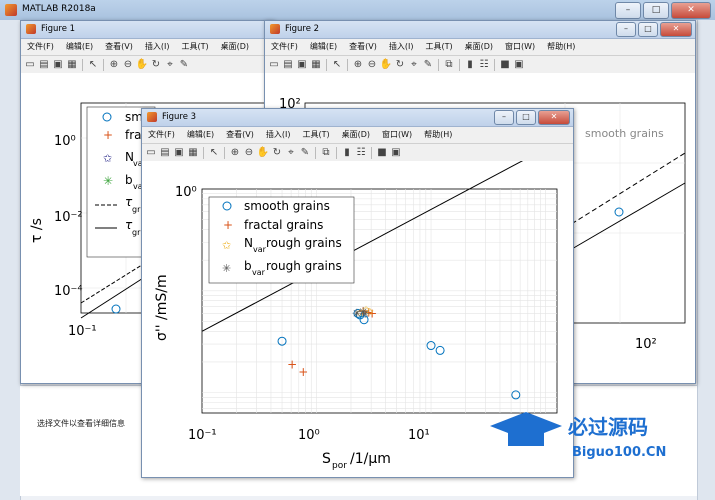  Describe the element at coordinates (59, 9) in the screenshot. I see `app-title: MATLAB R2018a` at that location.